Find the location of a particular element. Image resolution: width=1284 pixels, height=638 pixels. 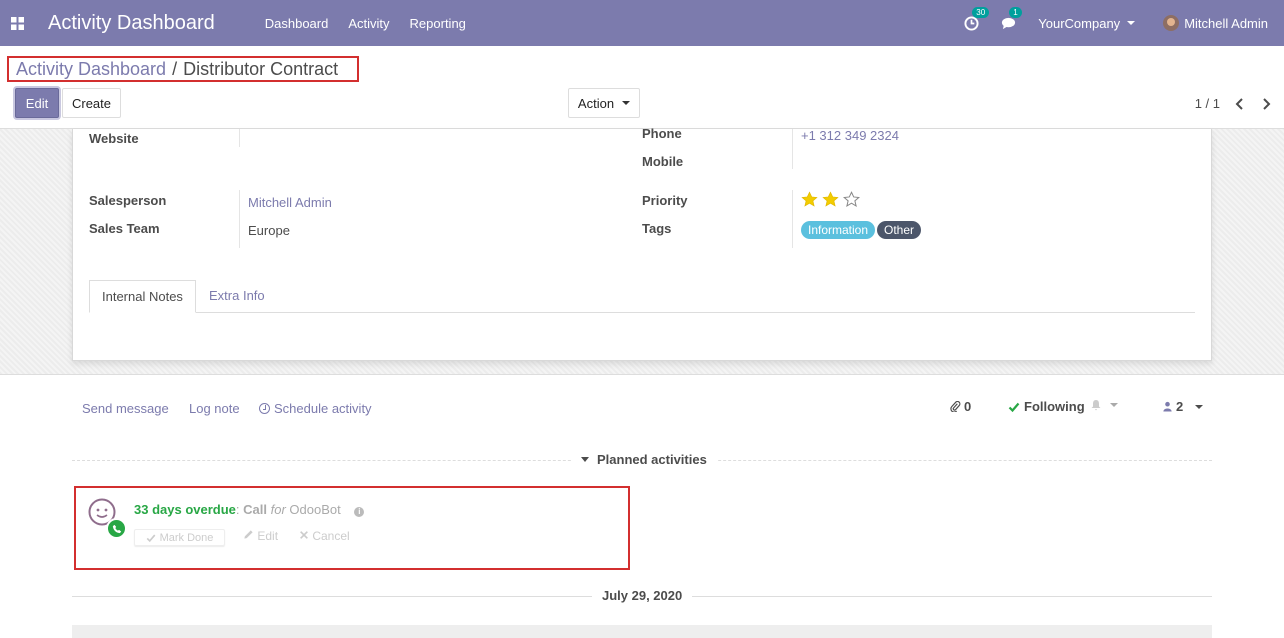

followers-button: 2 is located at coordinates (1183, 406).